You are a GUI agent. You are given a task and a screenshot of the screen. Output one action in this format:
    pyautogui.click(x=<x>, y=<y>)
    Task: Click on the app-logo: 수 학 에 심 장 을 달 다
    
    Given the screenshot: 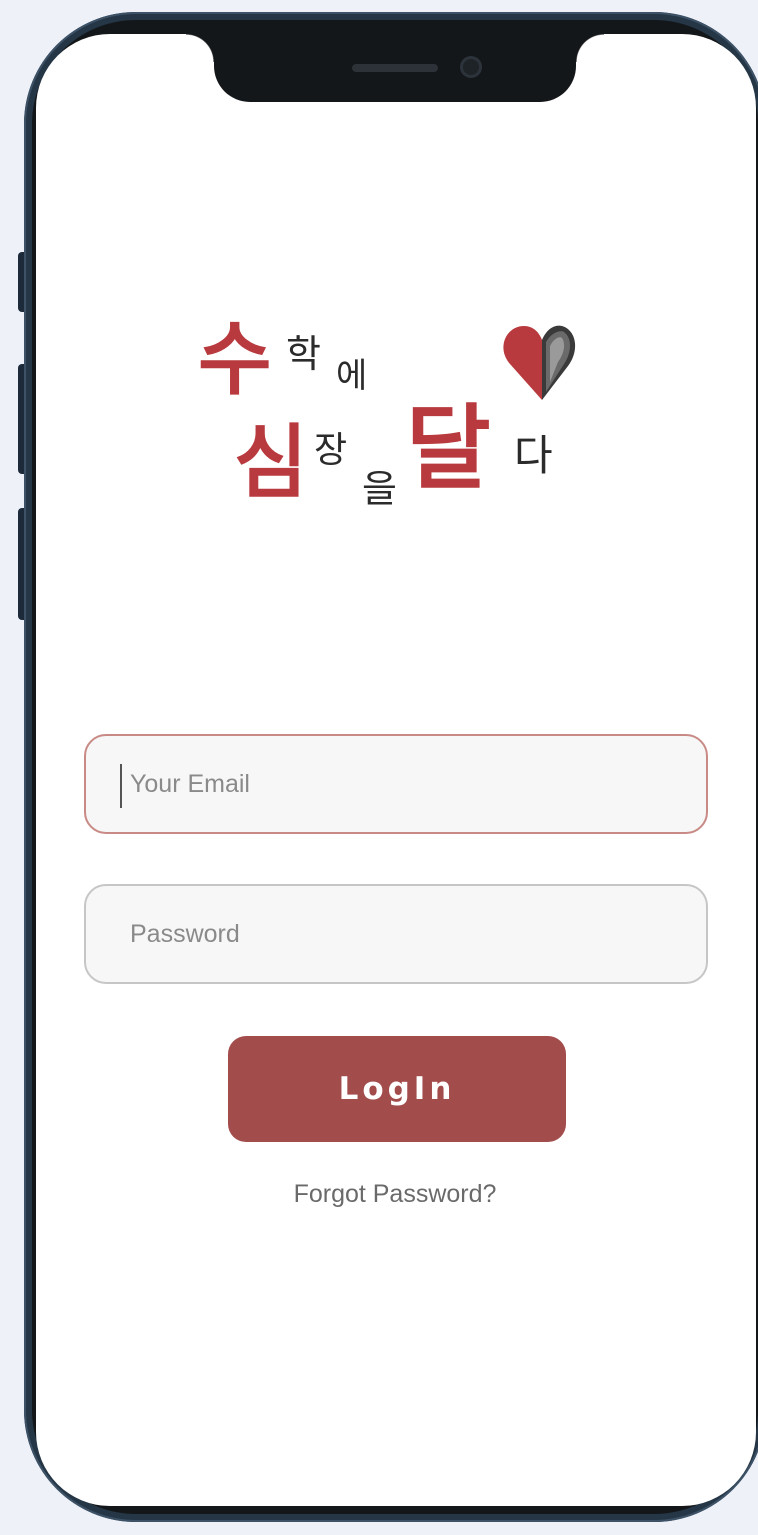 What is the action you would take?
    pyautogui.click(x=387, y=412)
    